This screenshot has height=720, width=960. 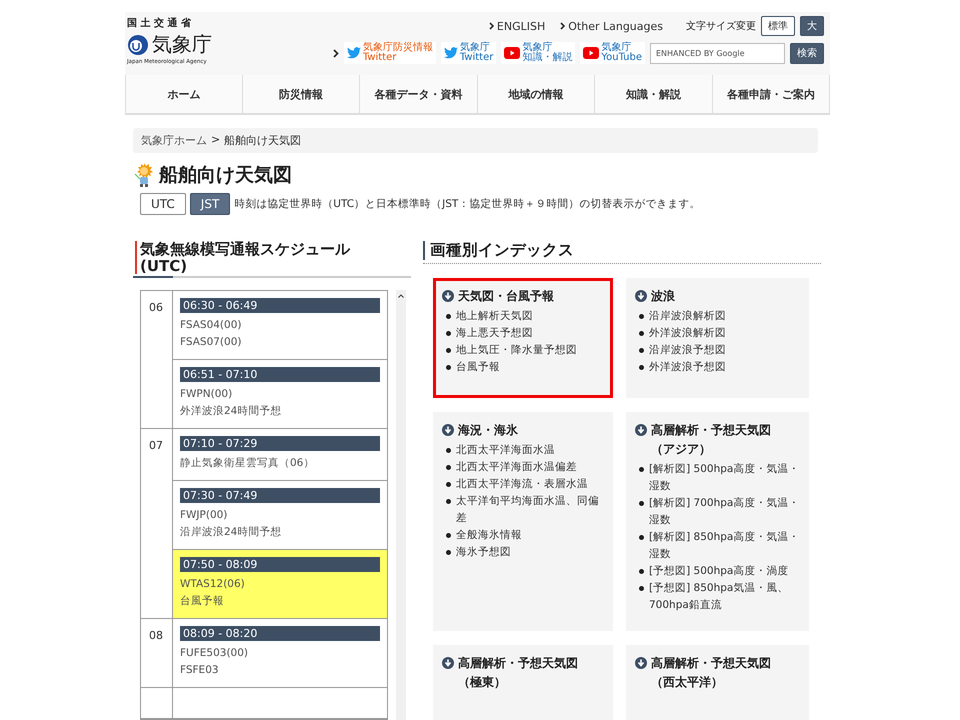 What do you see at coordinates (615, 26) in the screenshot?
I see `language-link: Other Languages` at bounding box center [615, 26].